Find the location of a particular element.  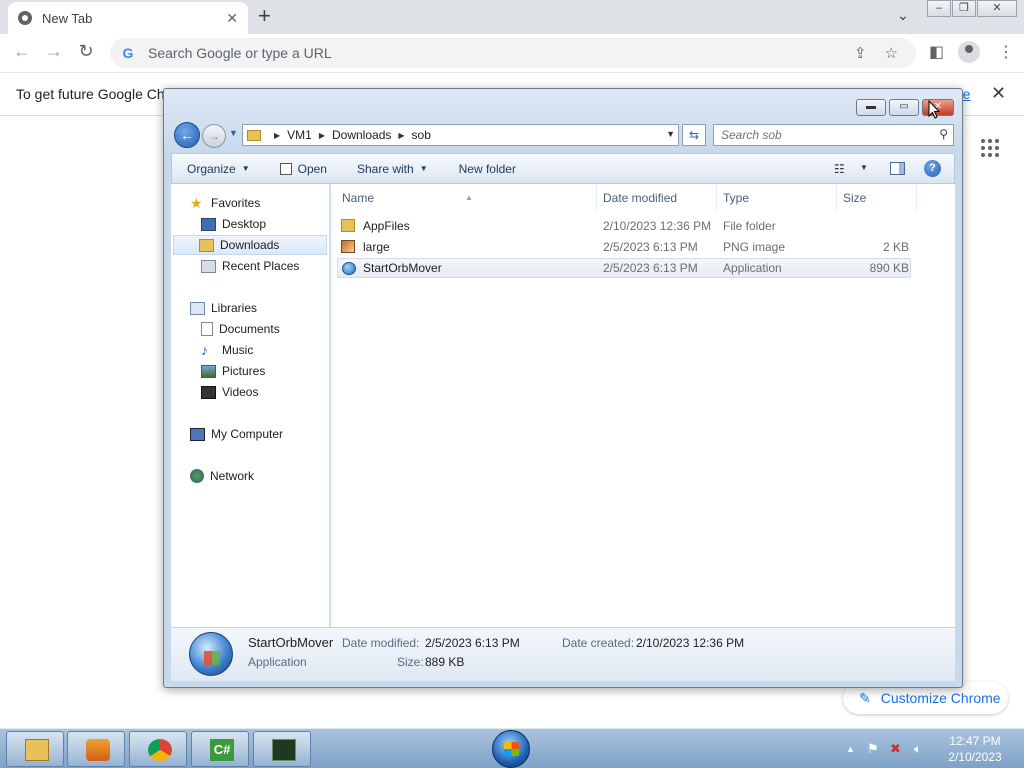

view-options-icon: ☷ is located at coordinates (839, 169).